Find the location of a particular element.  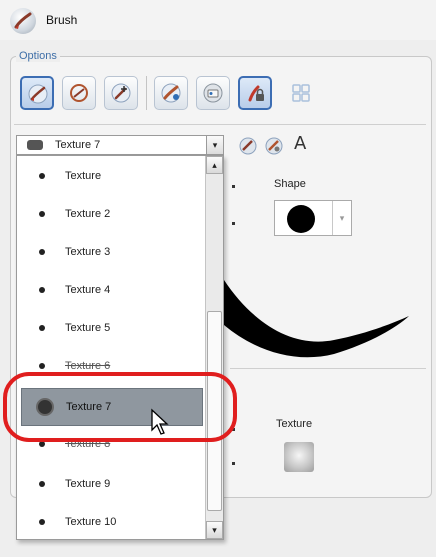

grid-icon is located at coordinates (301, 93).